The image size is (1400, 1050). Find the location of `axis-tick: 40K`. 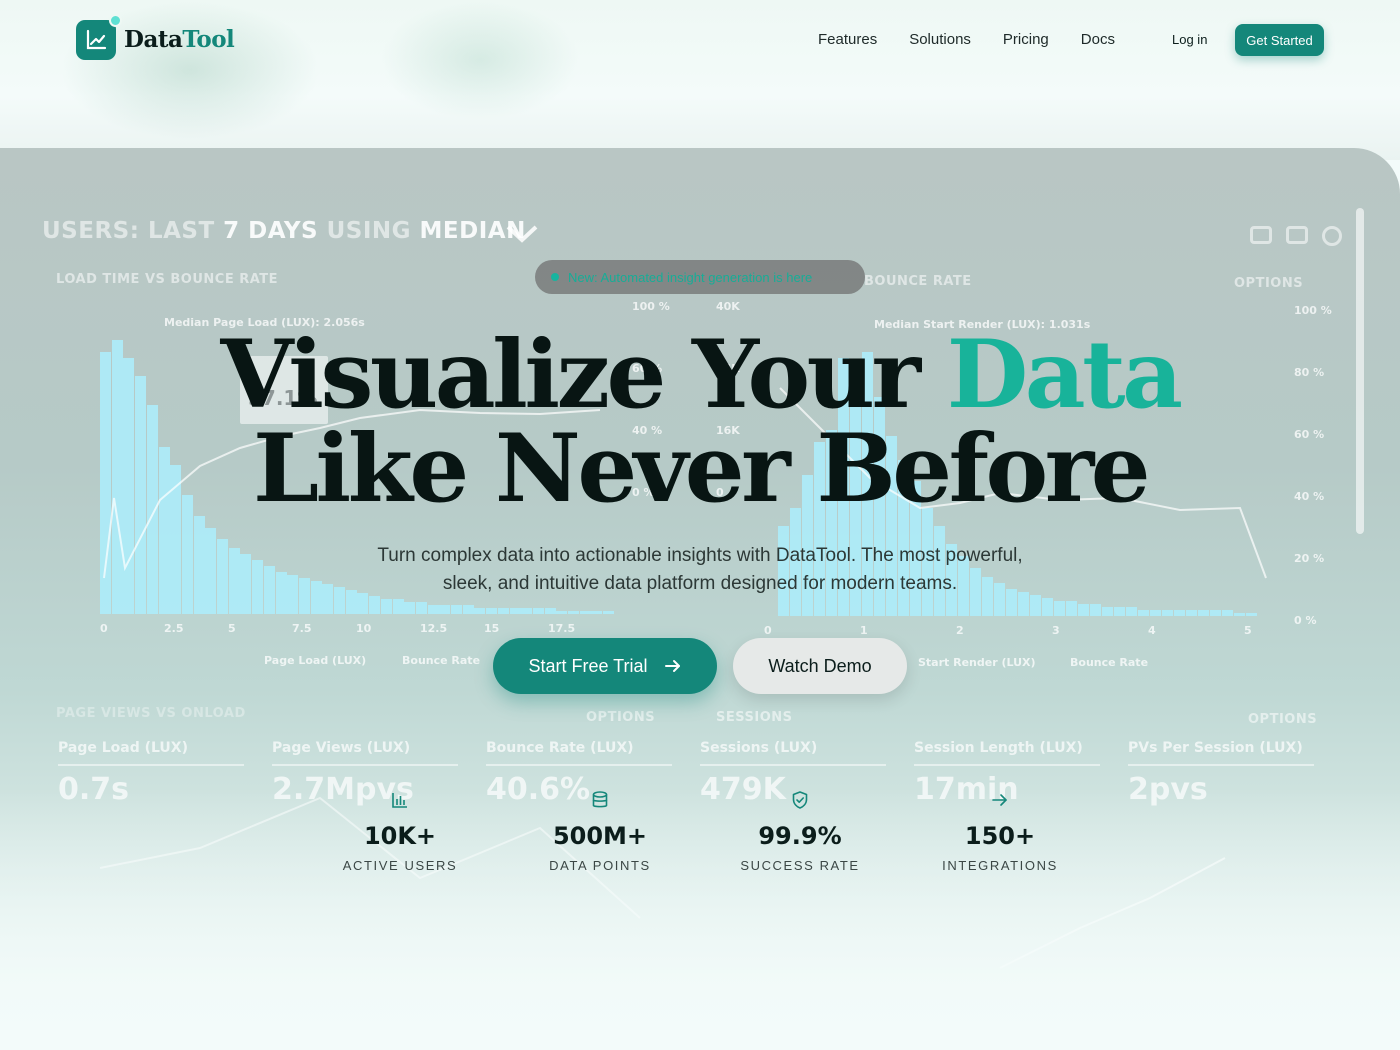

axis-tick: 40K is located at coordinates (728, 306).